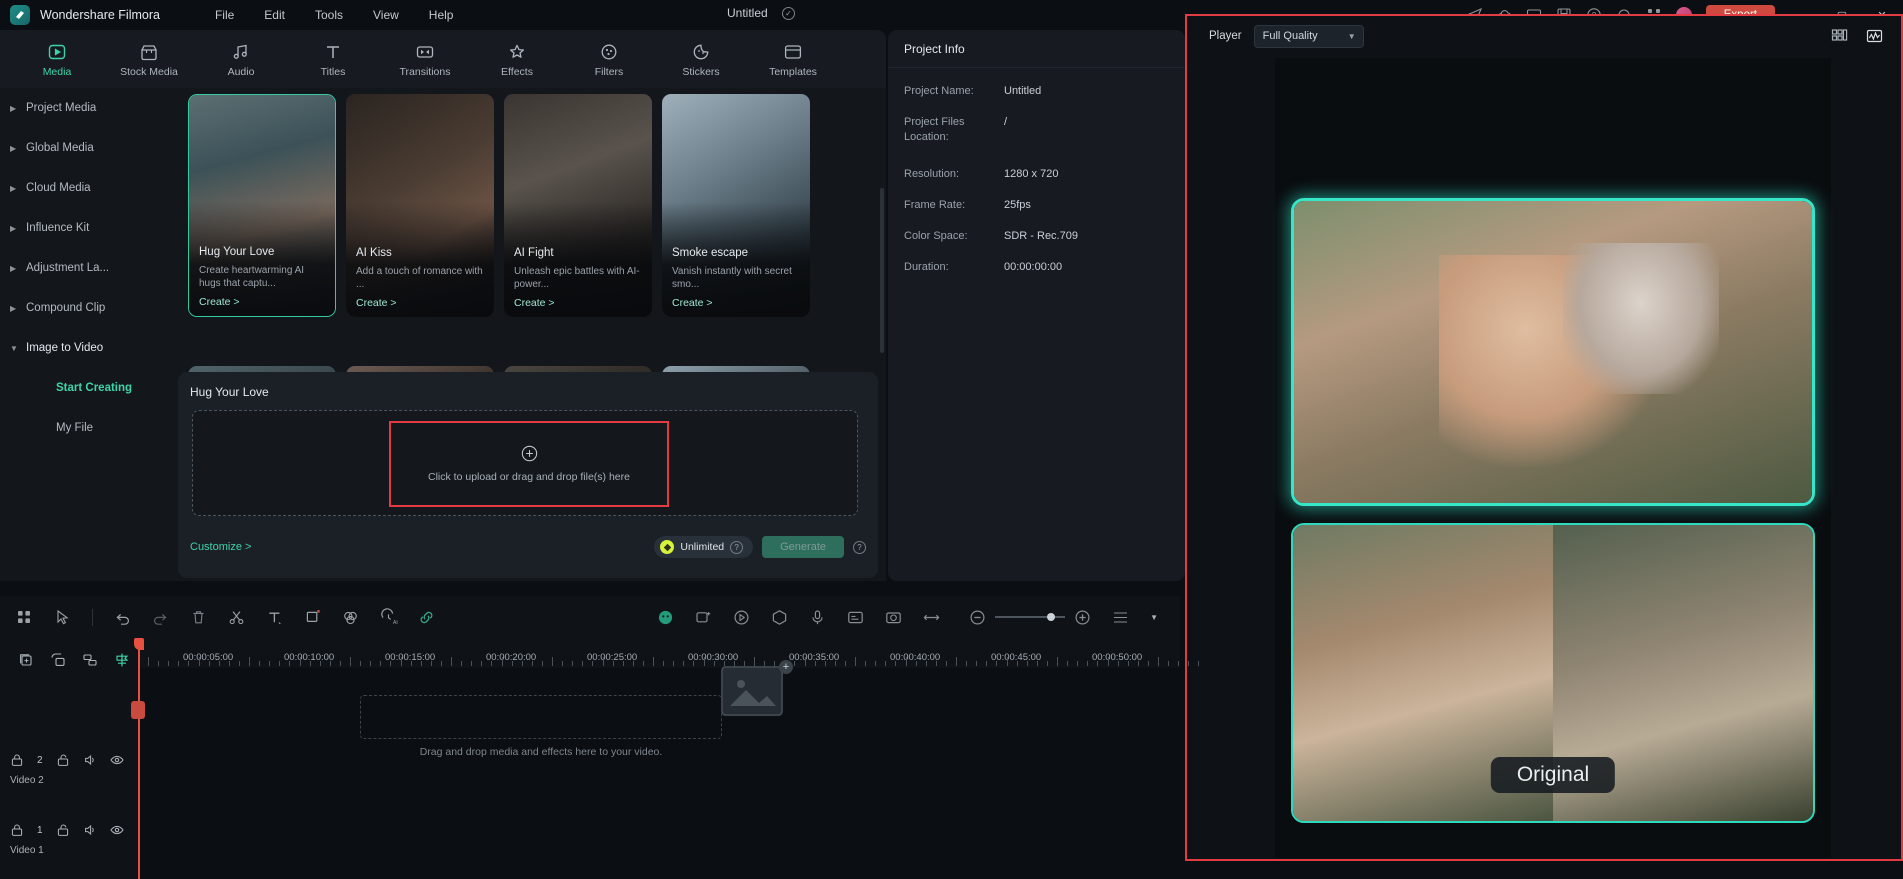 This screenshot has height=879, width=1903. What do you see at coordinates (274, 617) in the screenshot?
I see `add-text-icon` at bounding box center [274, 617].